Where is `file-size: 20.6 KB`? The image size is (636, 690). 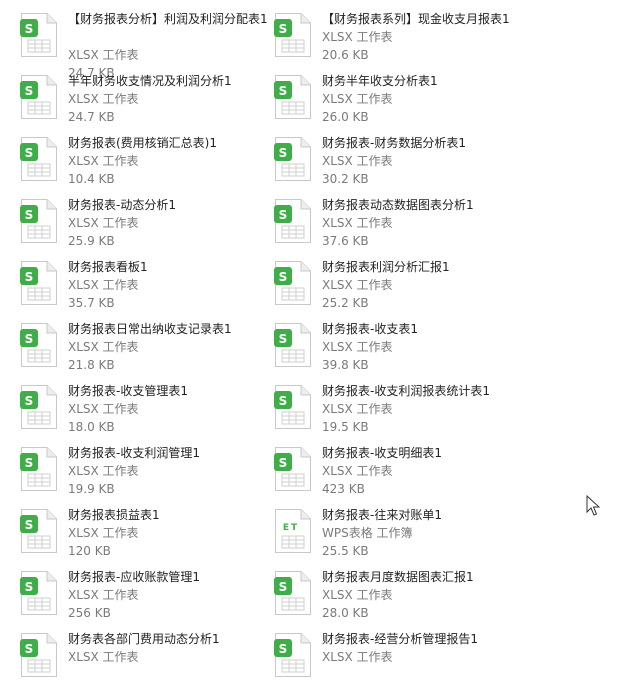 file-size: 20.6 KB is located at coordinates (345, 55).